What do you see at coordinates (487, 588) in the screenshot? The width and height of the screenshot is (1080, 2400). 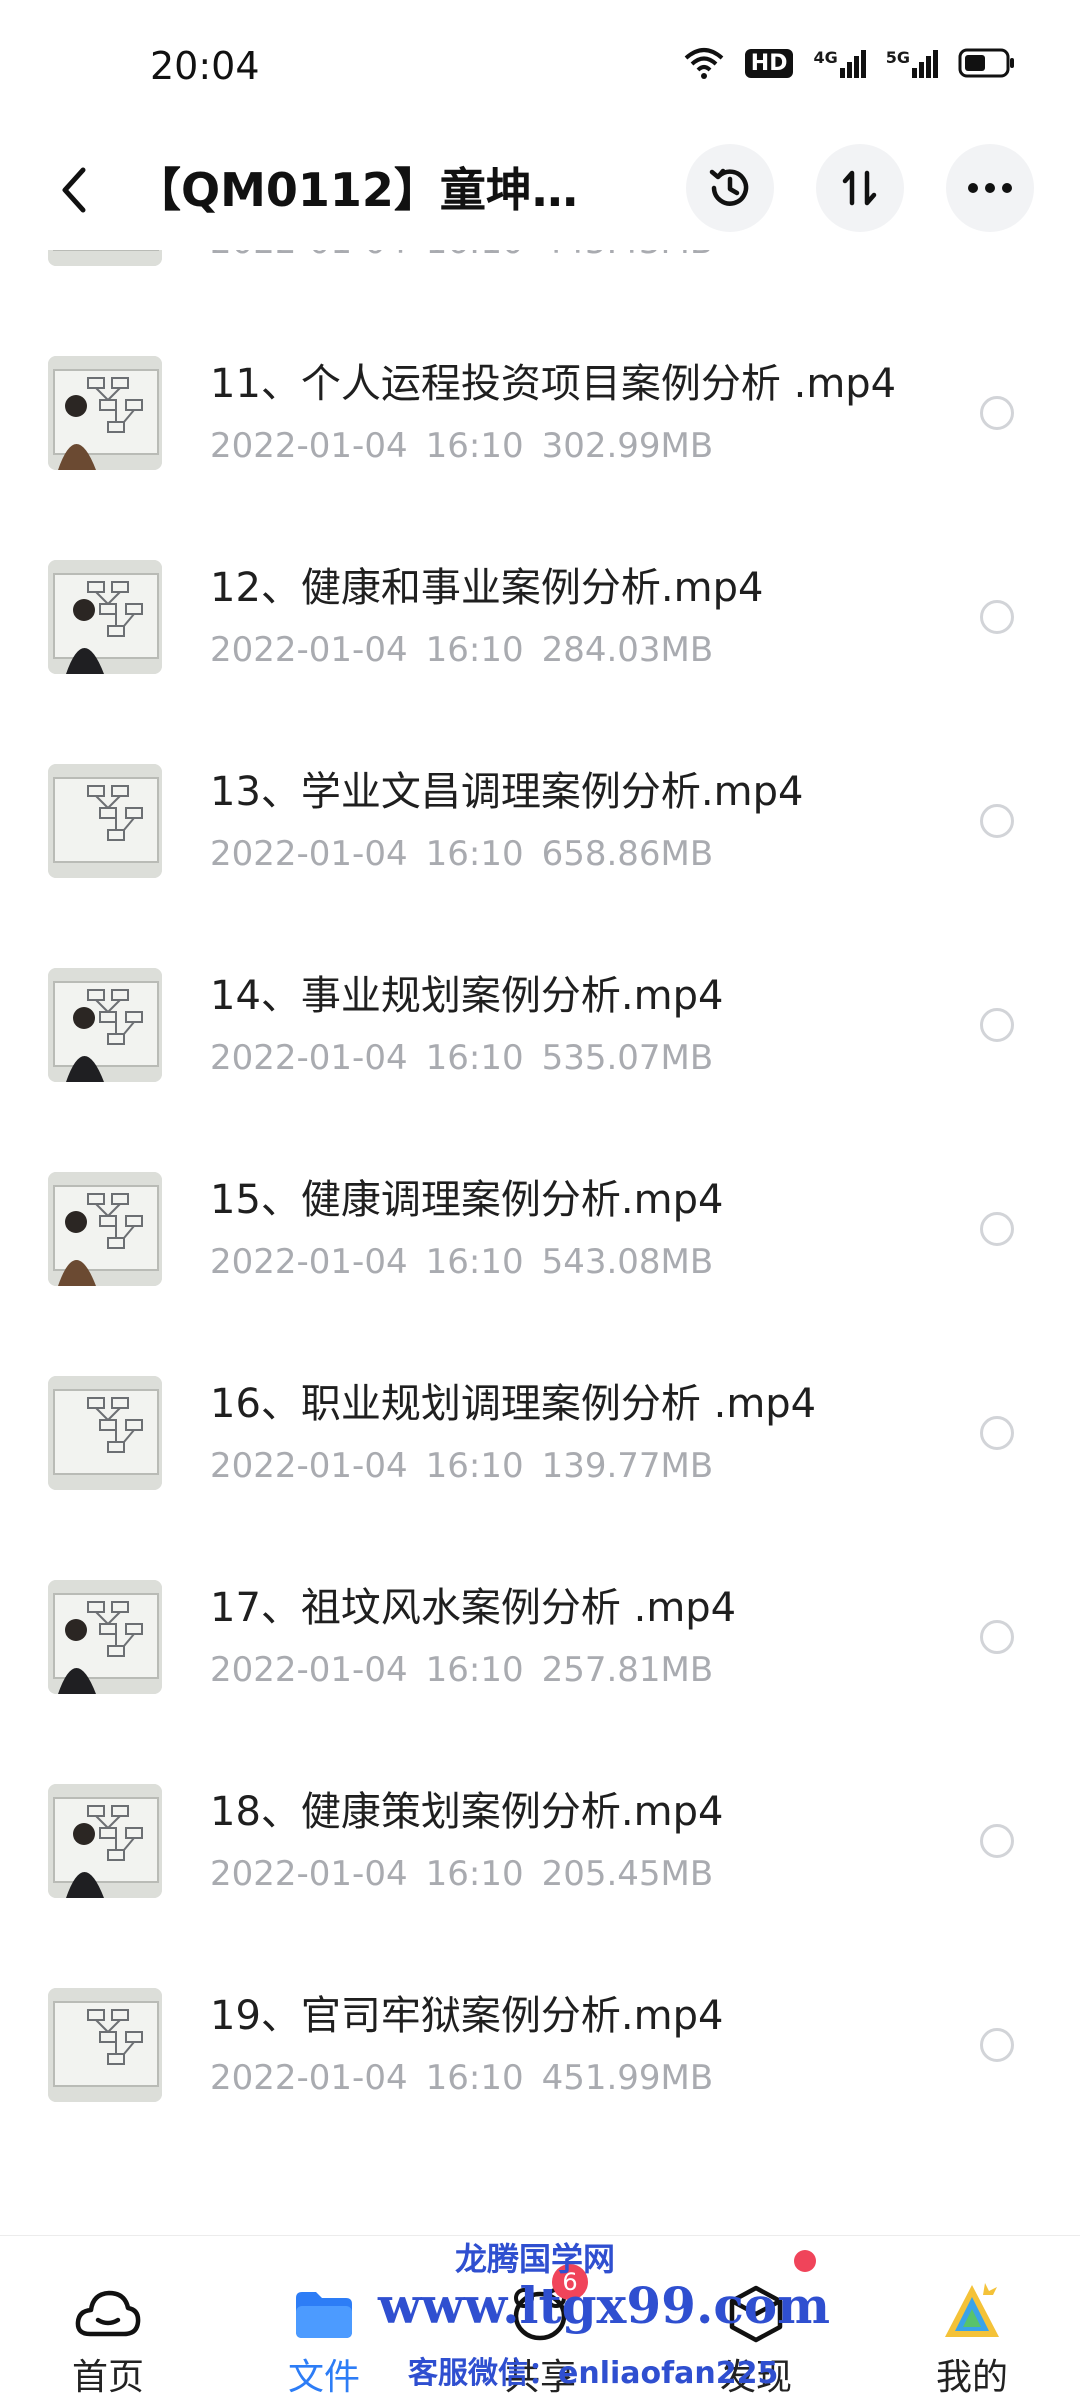 I see `file-name: 12、健康和事业案例分析.mp4` at bounding box center [487, 588].